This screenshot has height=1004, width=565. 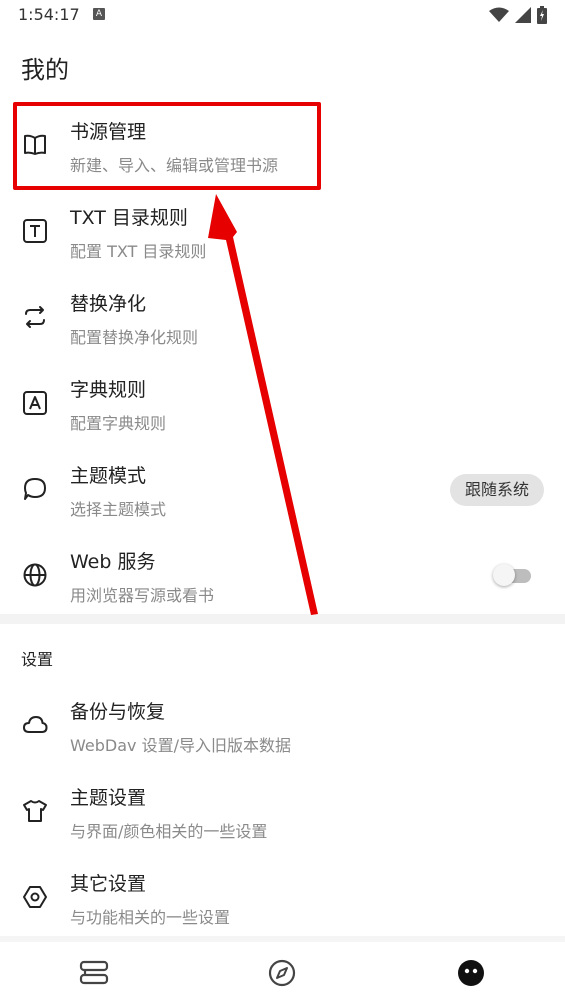 I want to click on item-title: 主题模式, so click(x=108, y=476).